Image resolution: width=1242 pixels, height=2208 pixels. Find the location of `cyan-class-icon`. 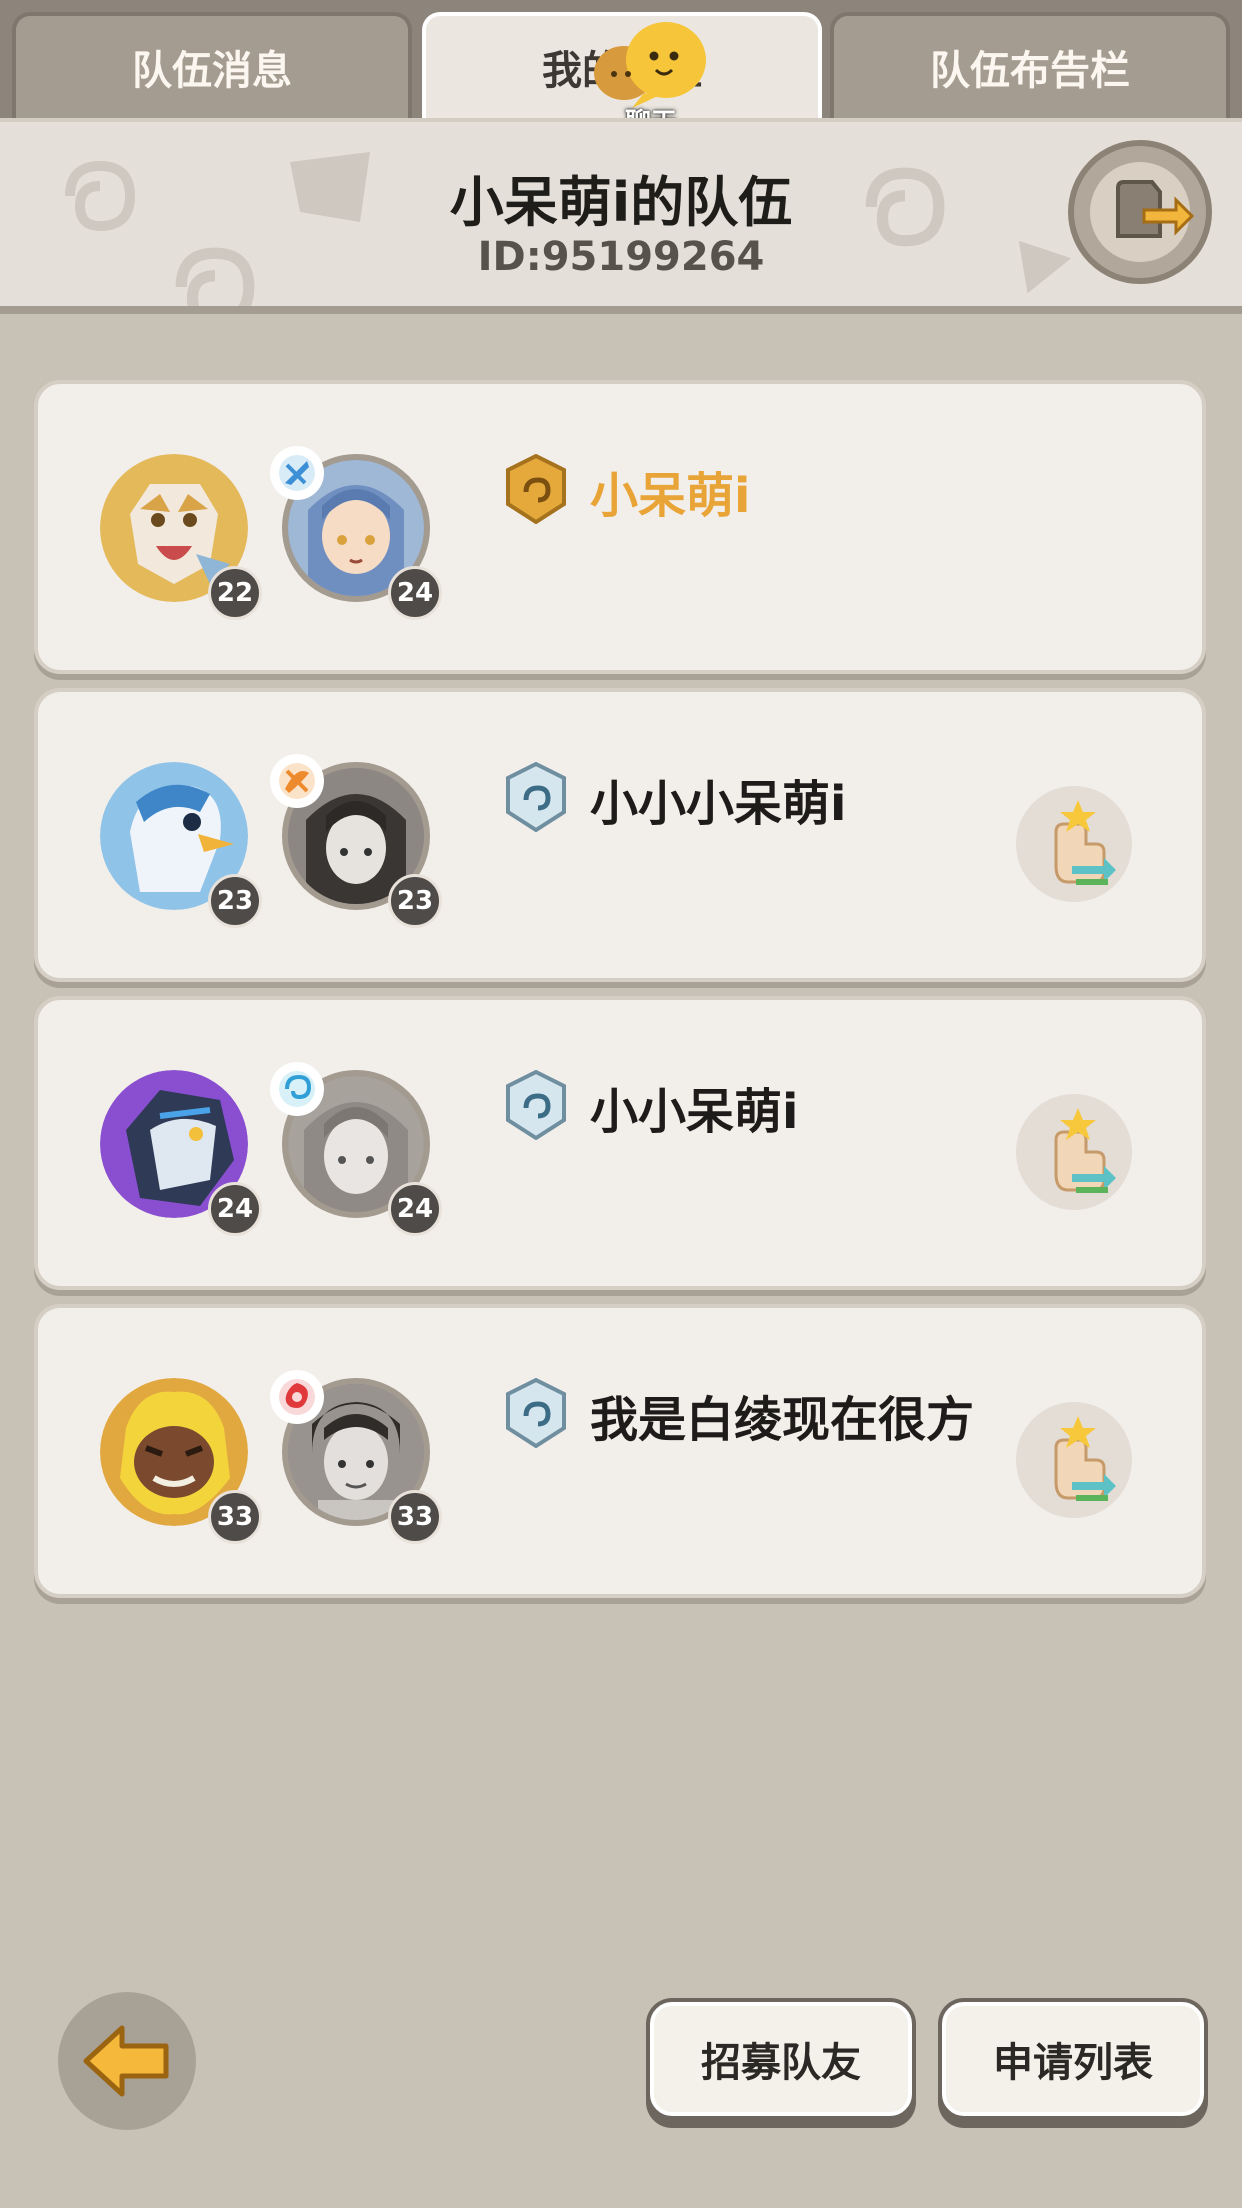

cyan-class-icon is located at coordinates (297, 1089).